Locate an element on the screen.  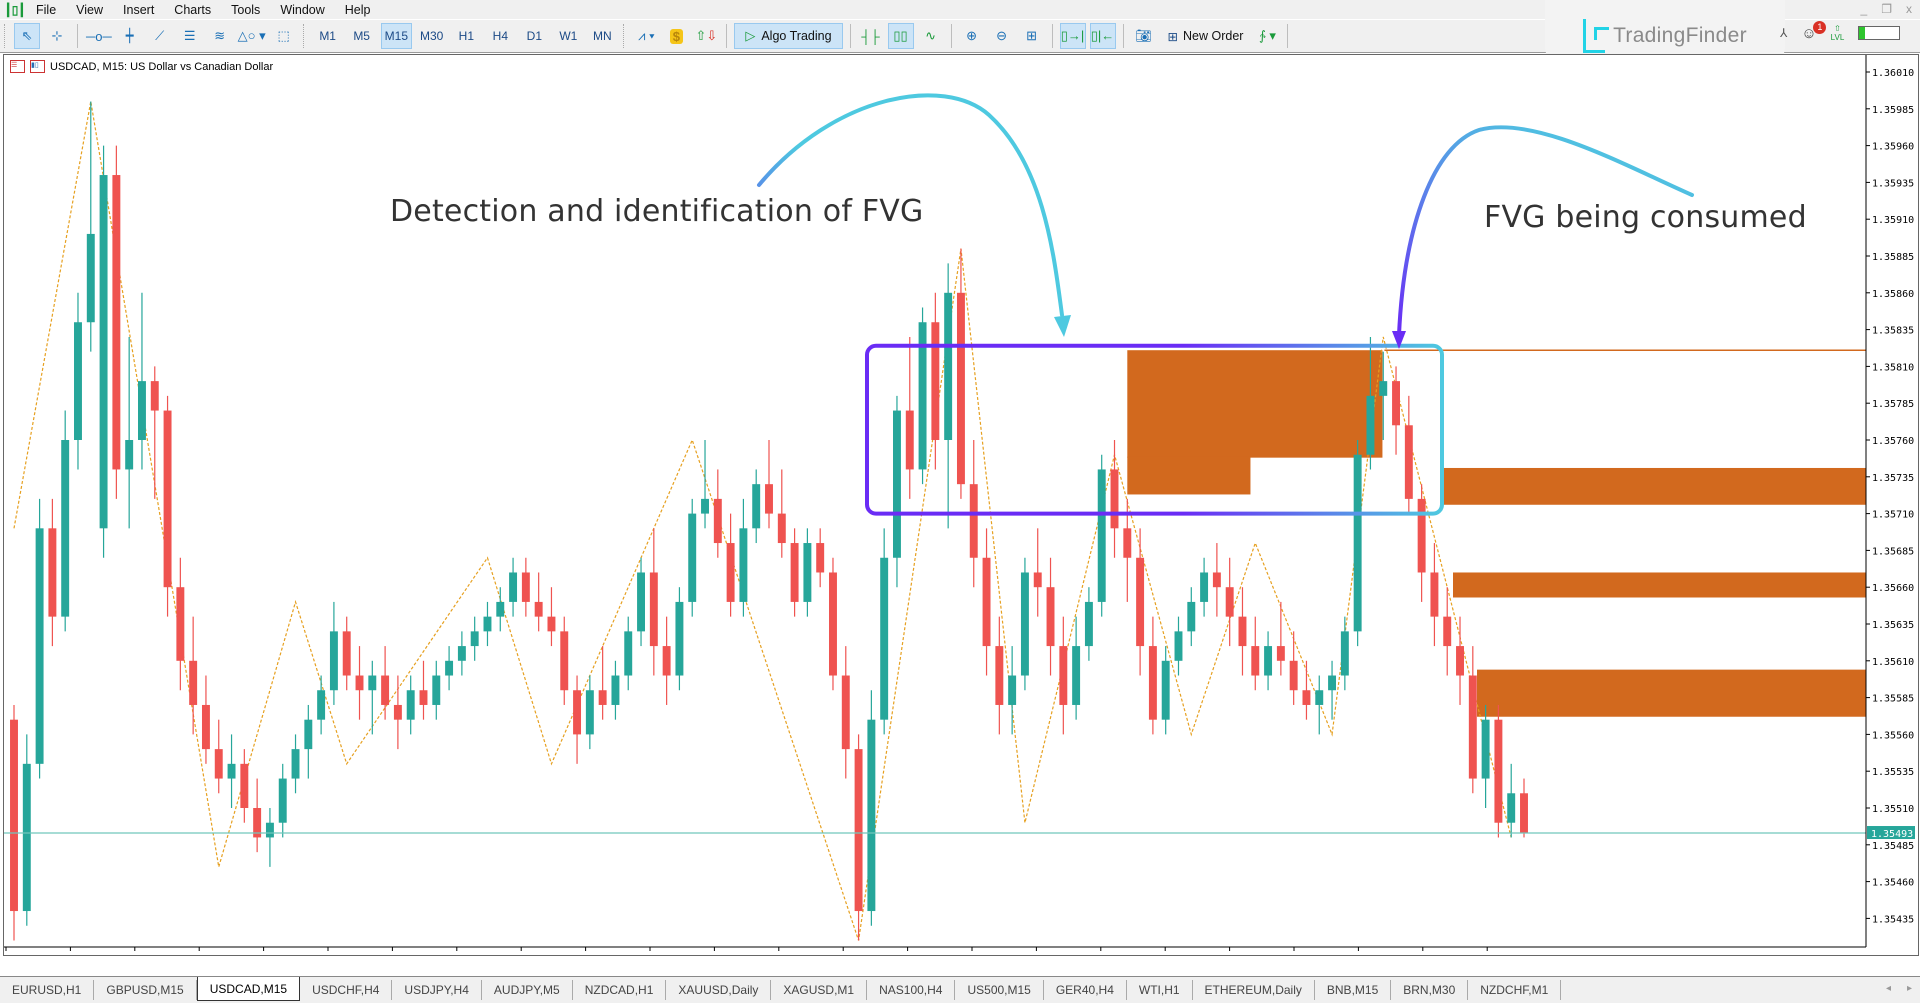
channel-button: ☰ is located at coordinates (190, 36).